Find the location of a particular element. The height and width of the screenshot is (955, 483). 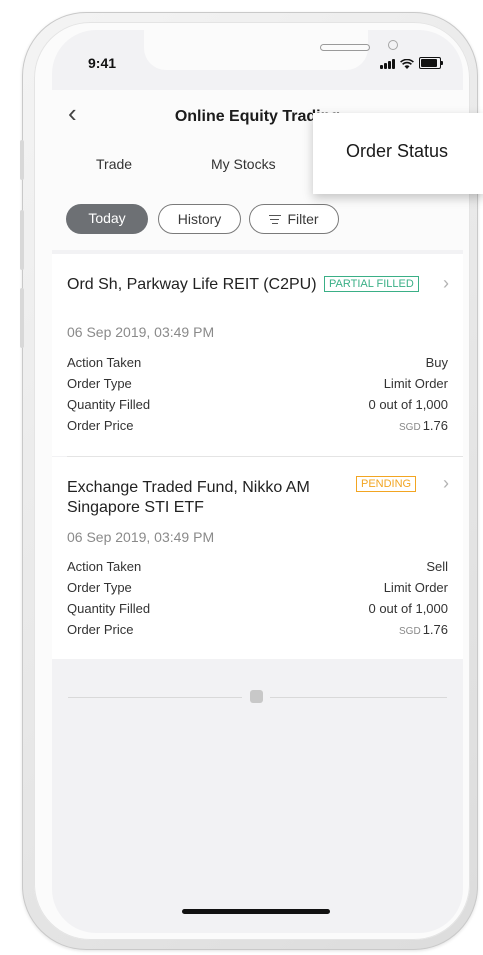

order-row-action: Action Taken Buy is located at coordinates (257, 362).